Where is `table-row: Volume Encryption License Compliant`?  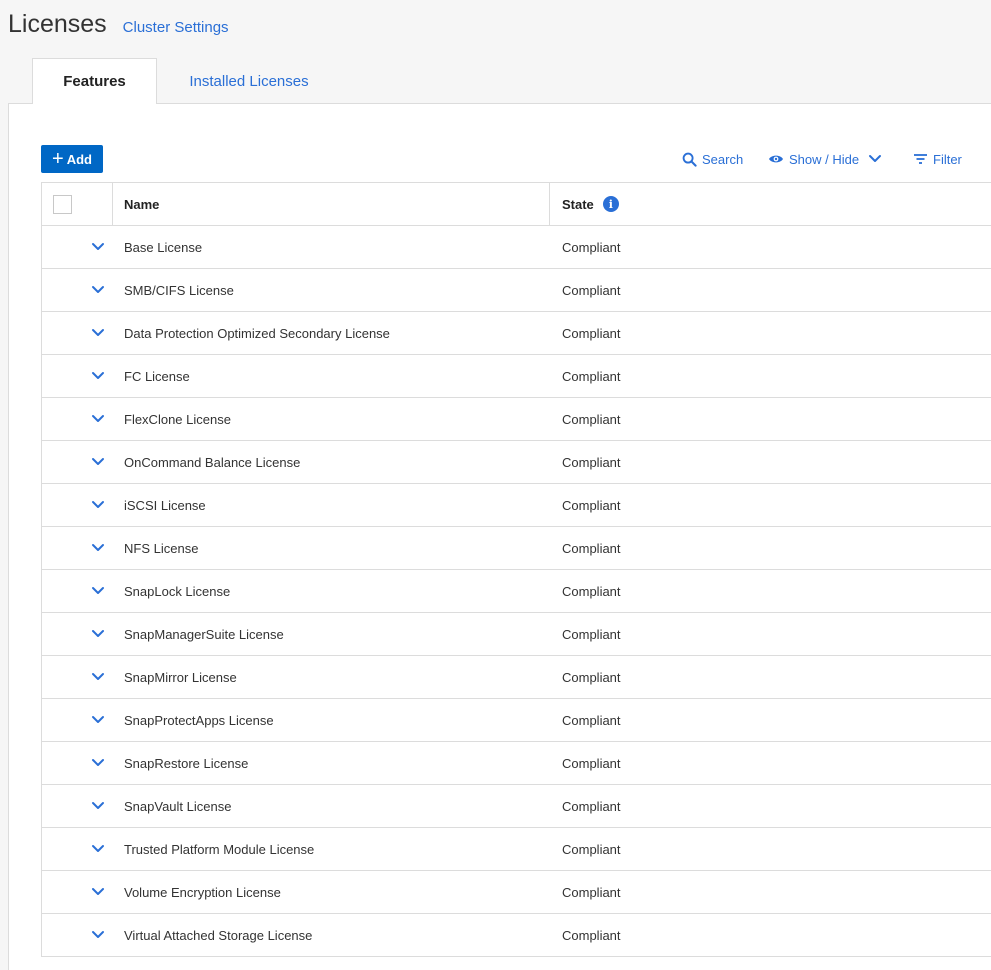 table-row: Volume Encryption License Compliant is located at coordinates (516, 892).